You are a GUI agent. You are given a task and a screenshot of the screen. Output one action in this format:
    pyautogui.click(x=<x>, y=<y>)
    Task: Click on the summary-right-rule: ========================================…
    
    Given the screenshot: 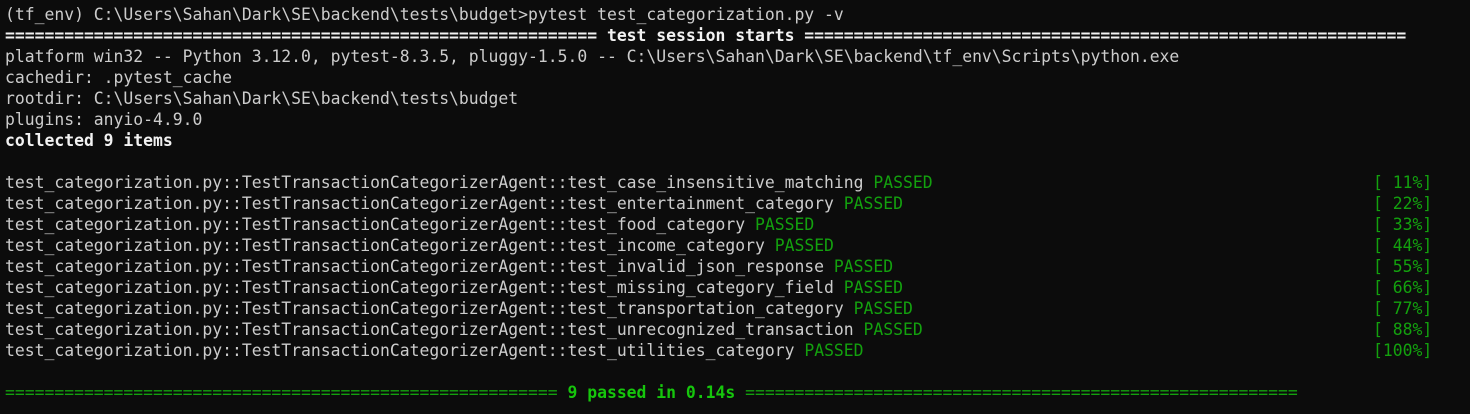 What is the action you would take?
    pyautogui.click(x=1021, y=392)
    